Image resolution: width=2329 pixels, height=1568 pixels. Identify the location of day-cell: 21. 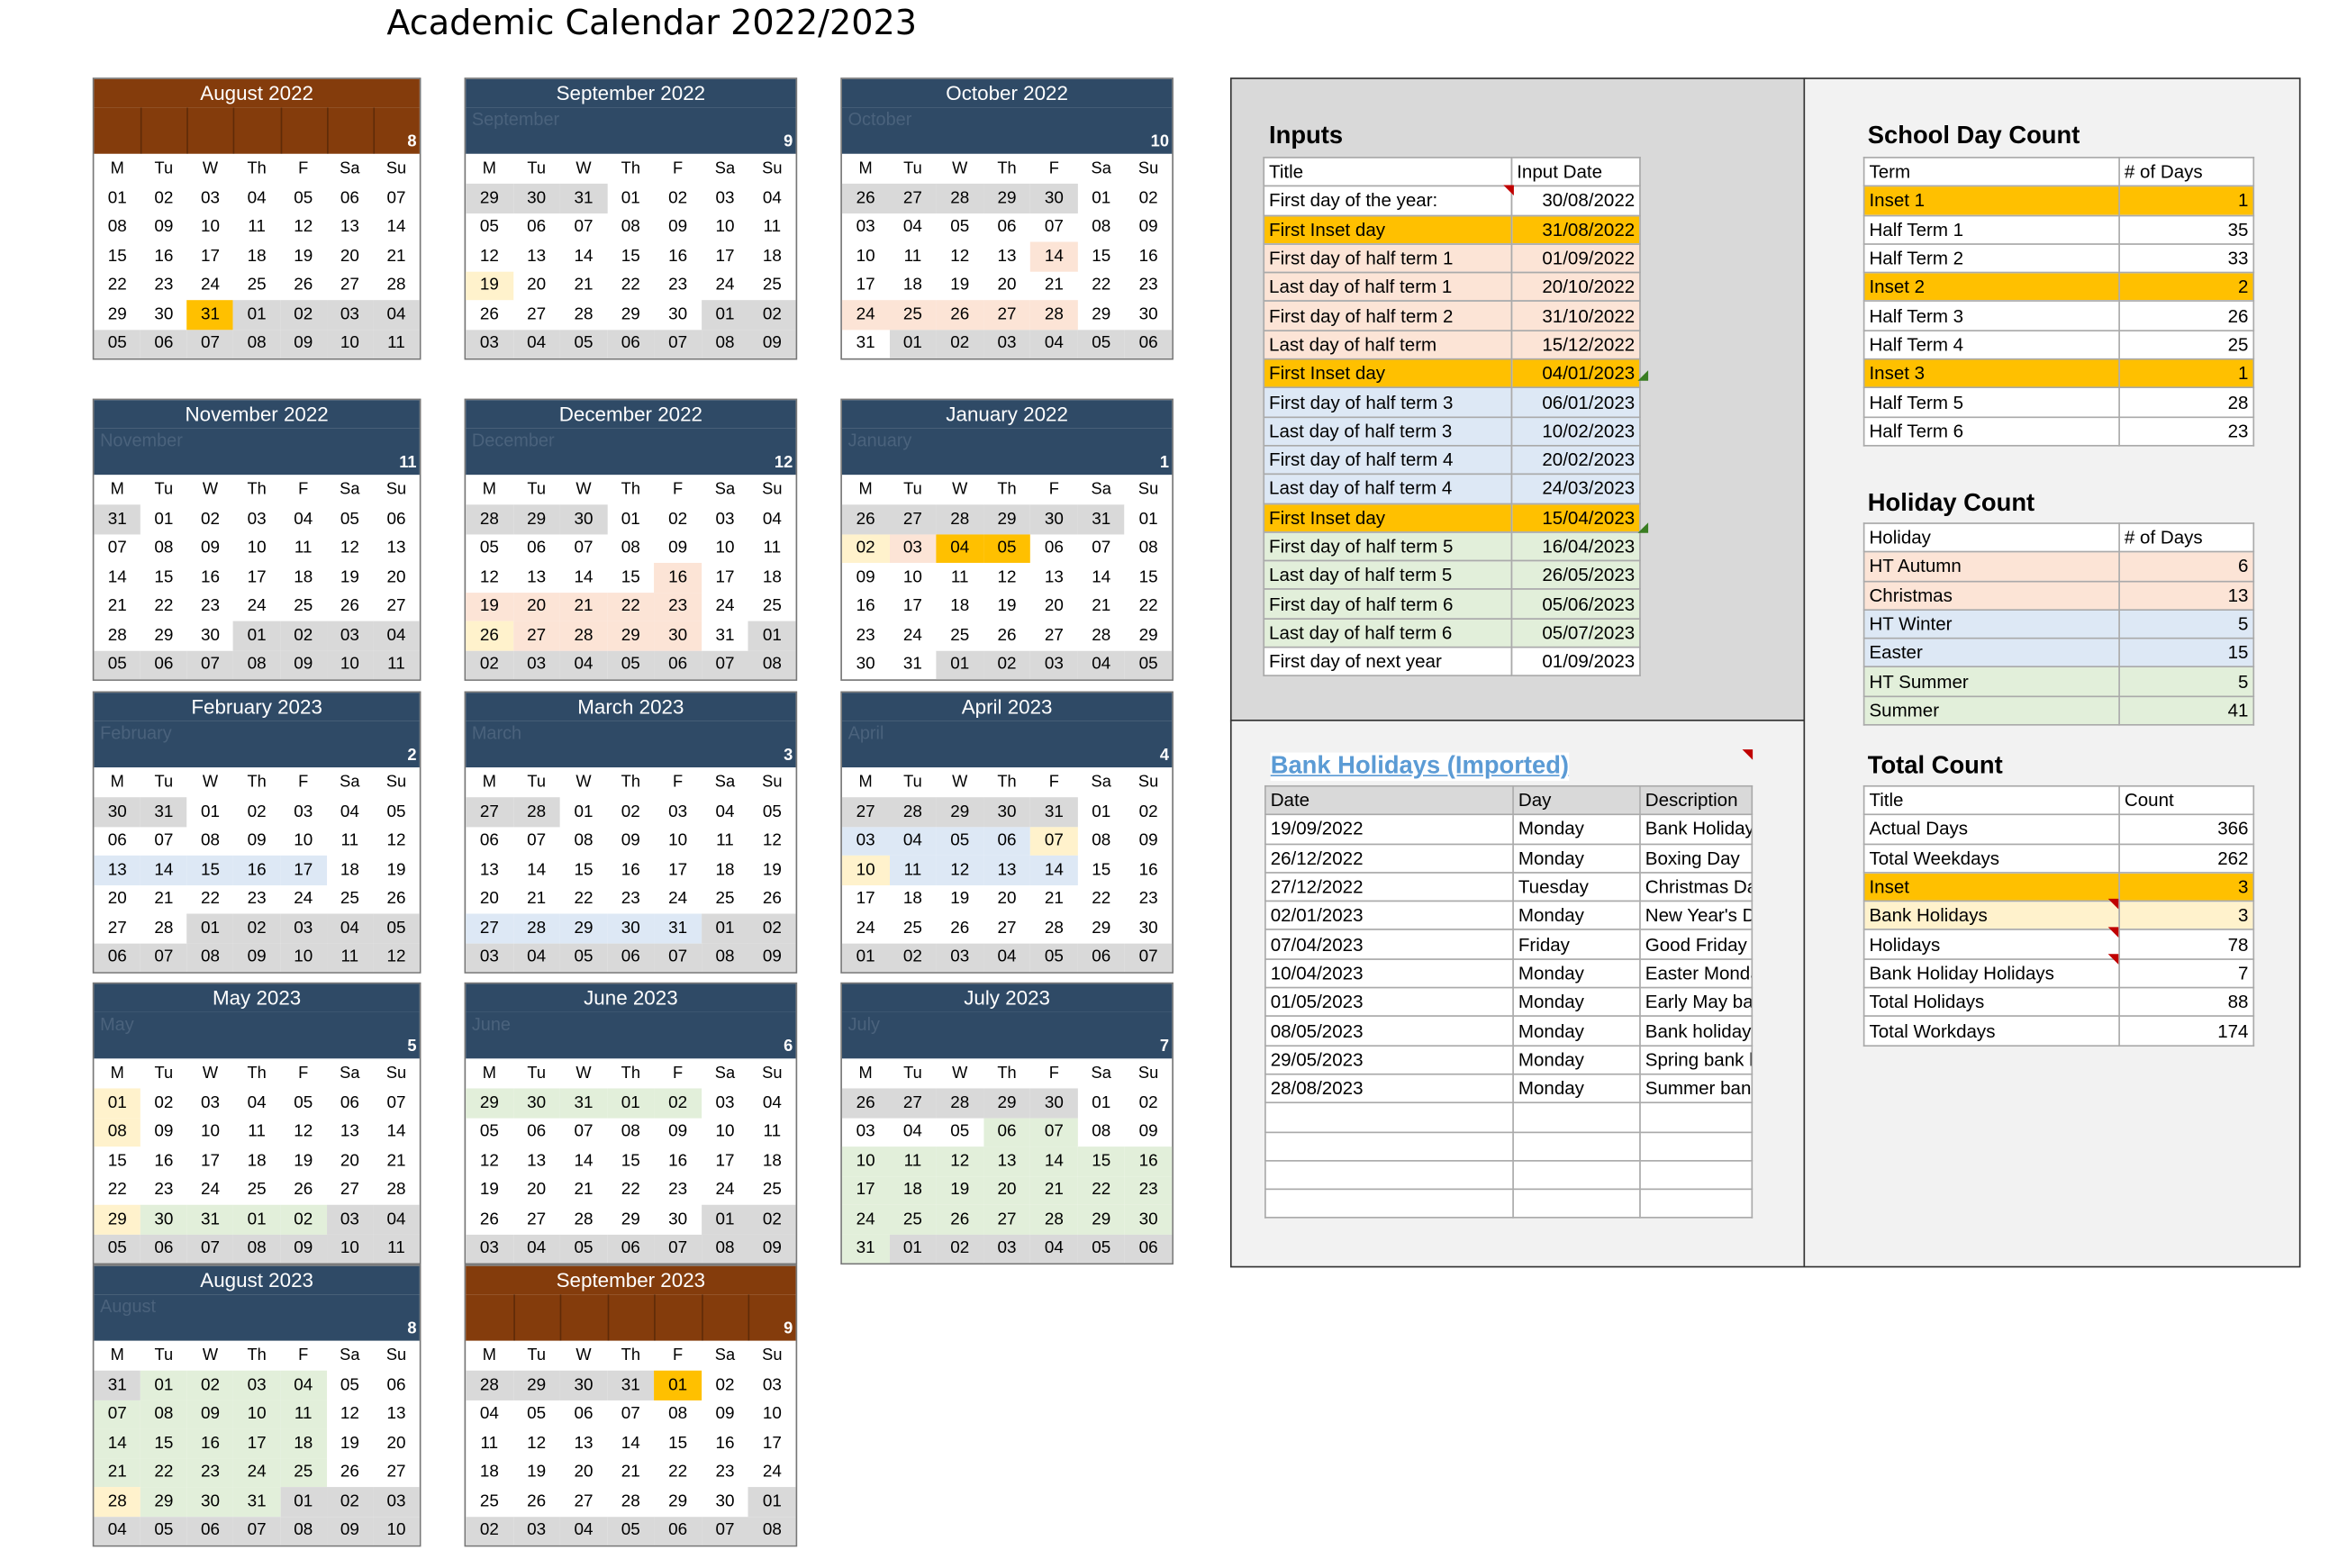
(1053, 285).